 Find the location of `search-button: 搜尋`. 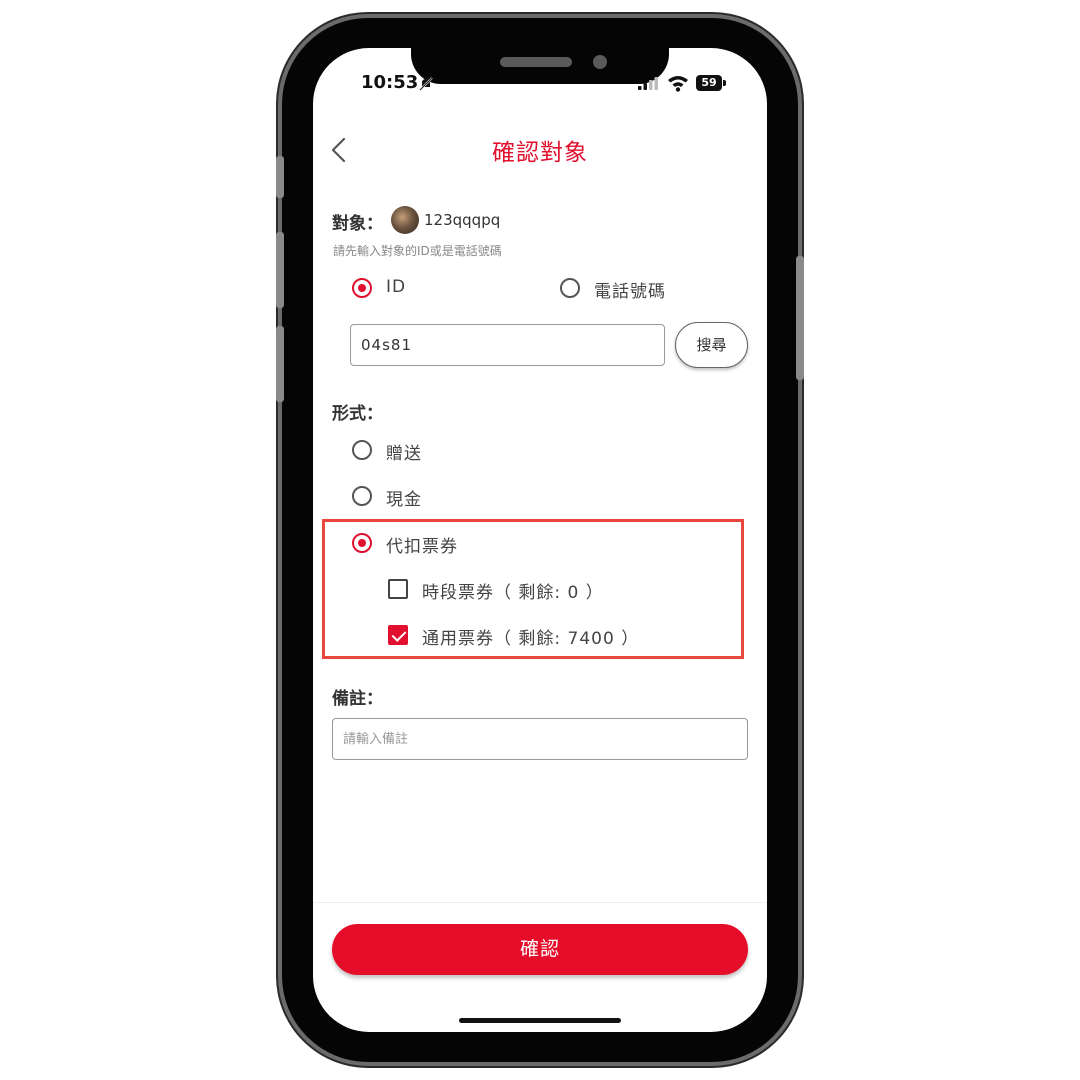

search-button: 搜尋 is located at coordinates (711, 345).